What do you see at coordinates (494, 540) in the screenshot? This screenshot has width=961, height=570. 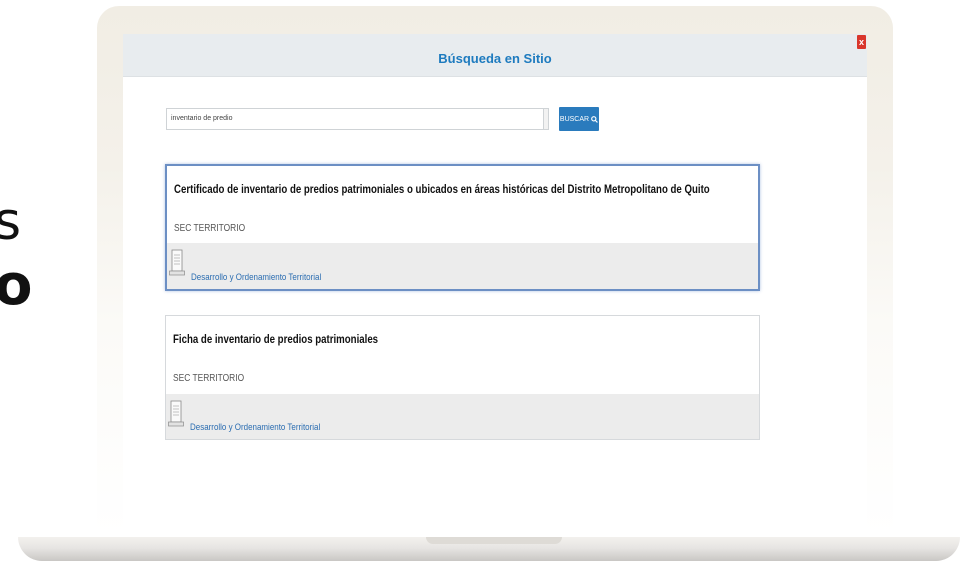 I see `laptop-notch` at bounding box center [494, 540].